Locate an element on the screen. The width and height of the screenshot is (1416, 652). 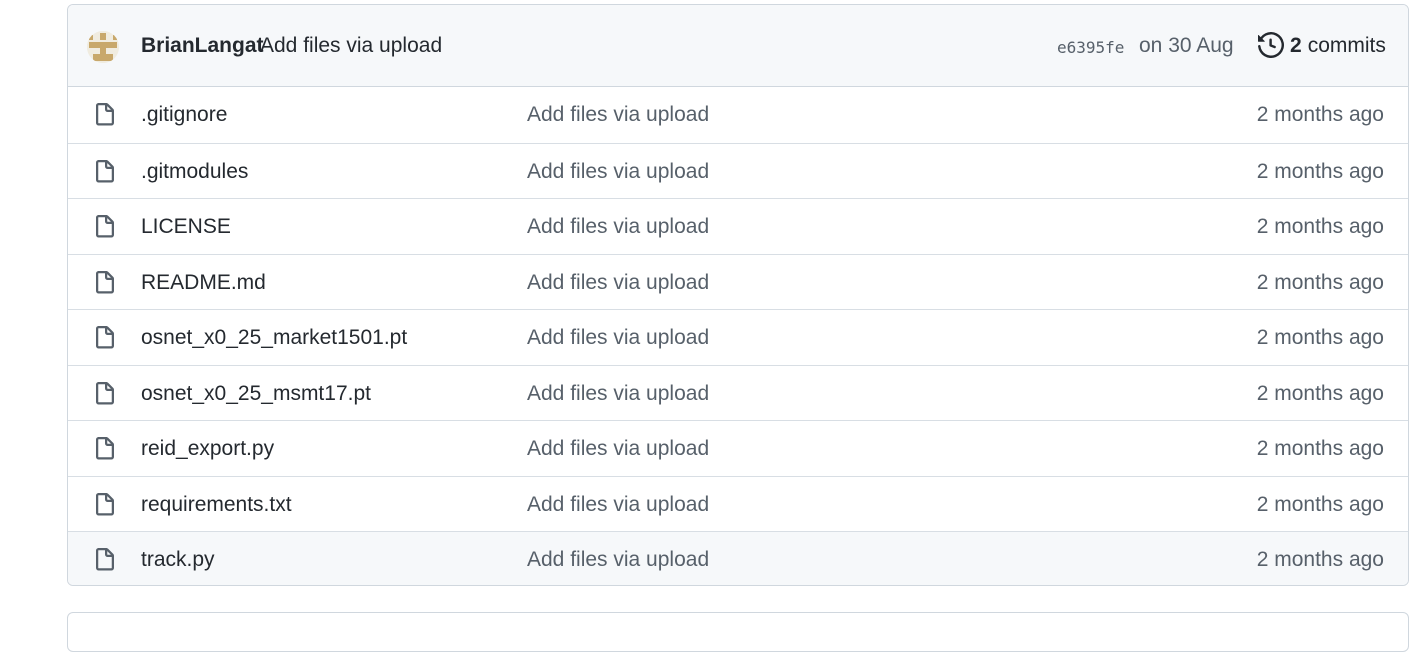
file-name-link: .gitmodules is located at coordinates (194, 172).